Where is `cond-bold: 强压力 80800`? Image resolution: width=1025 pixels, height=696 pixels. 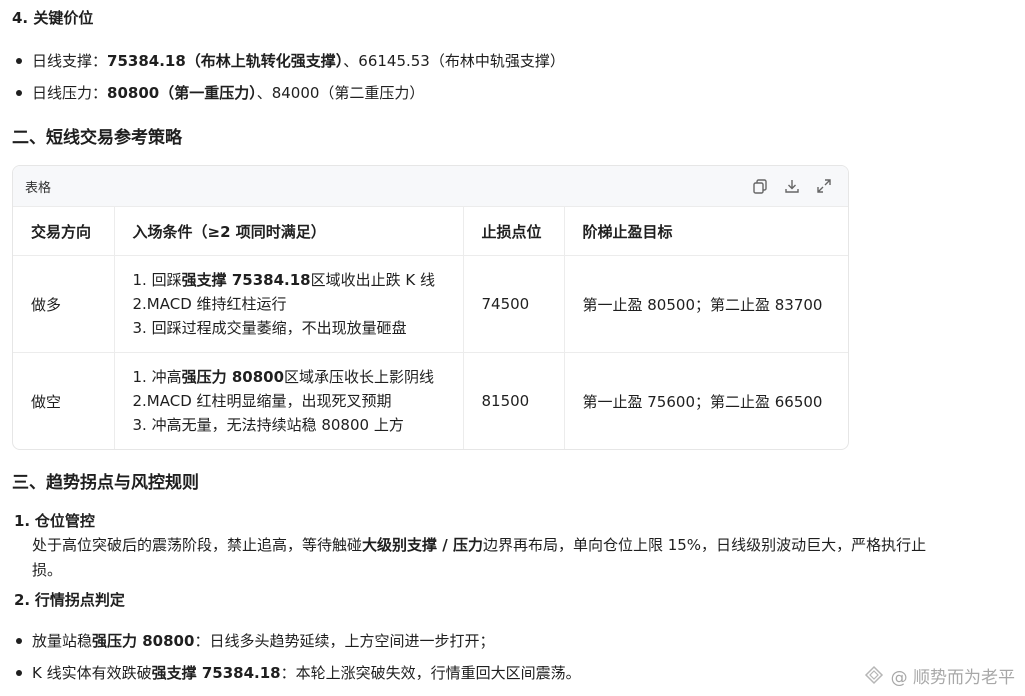
cond-bold: 强压力 80800 is located at coordinates (233, 377).